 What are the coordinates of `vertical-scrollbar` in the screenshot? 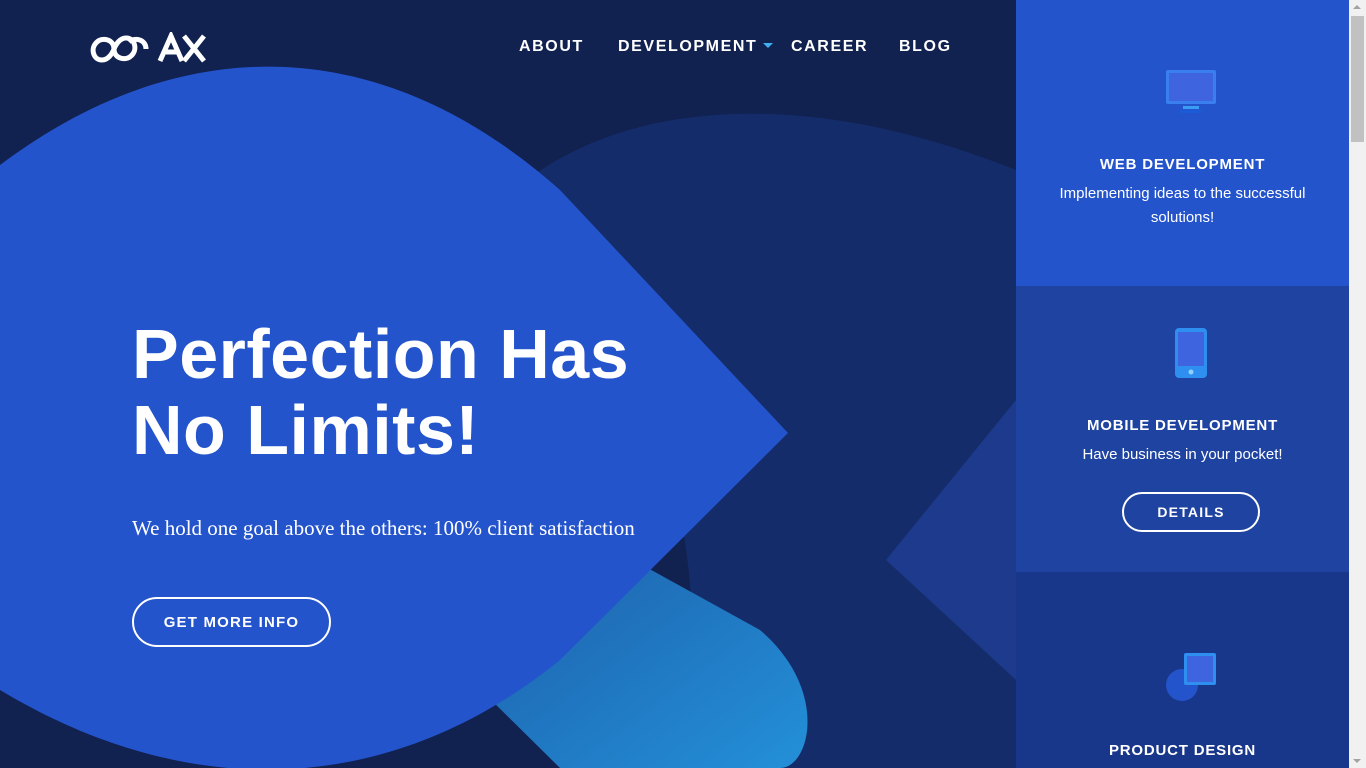 It's located at (1357, 384).